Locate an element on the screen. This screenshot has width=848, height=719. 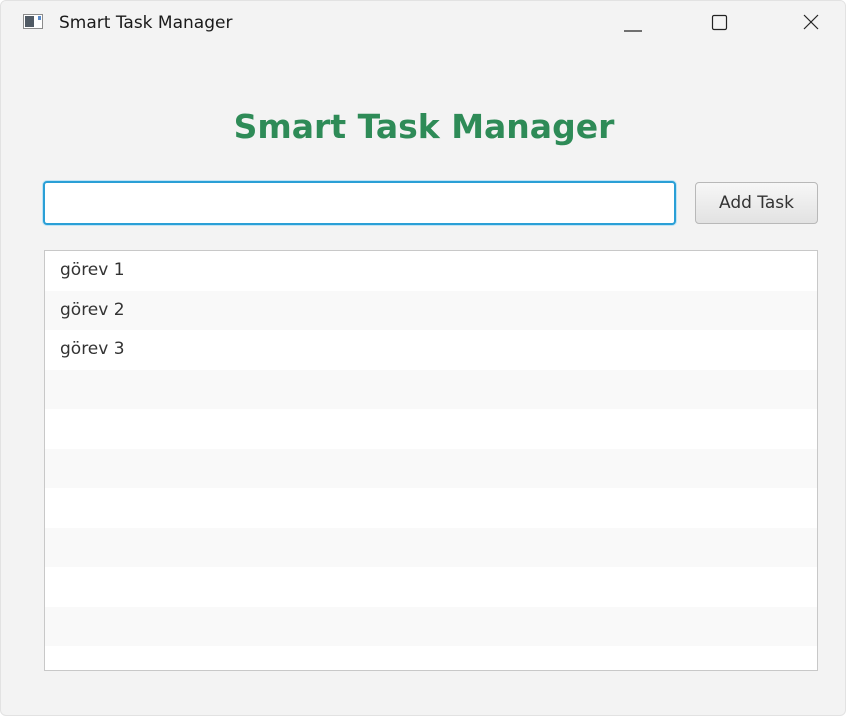
list-item: görev 2 is located at coordinates (431, 310).